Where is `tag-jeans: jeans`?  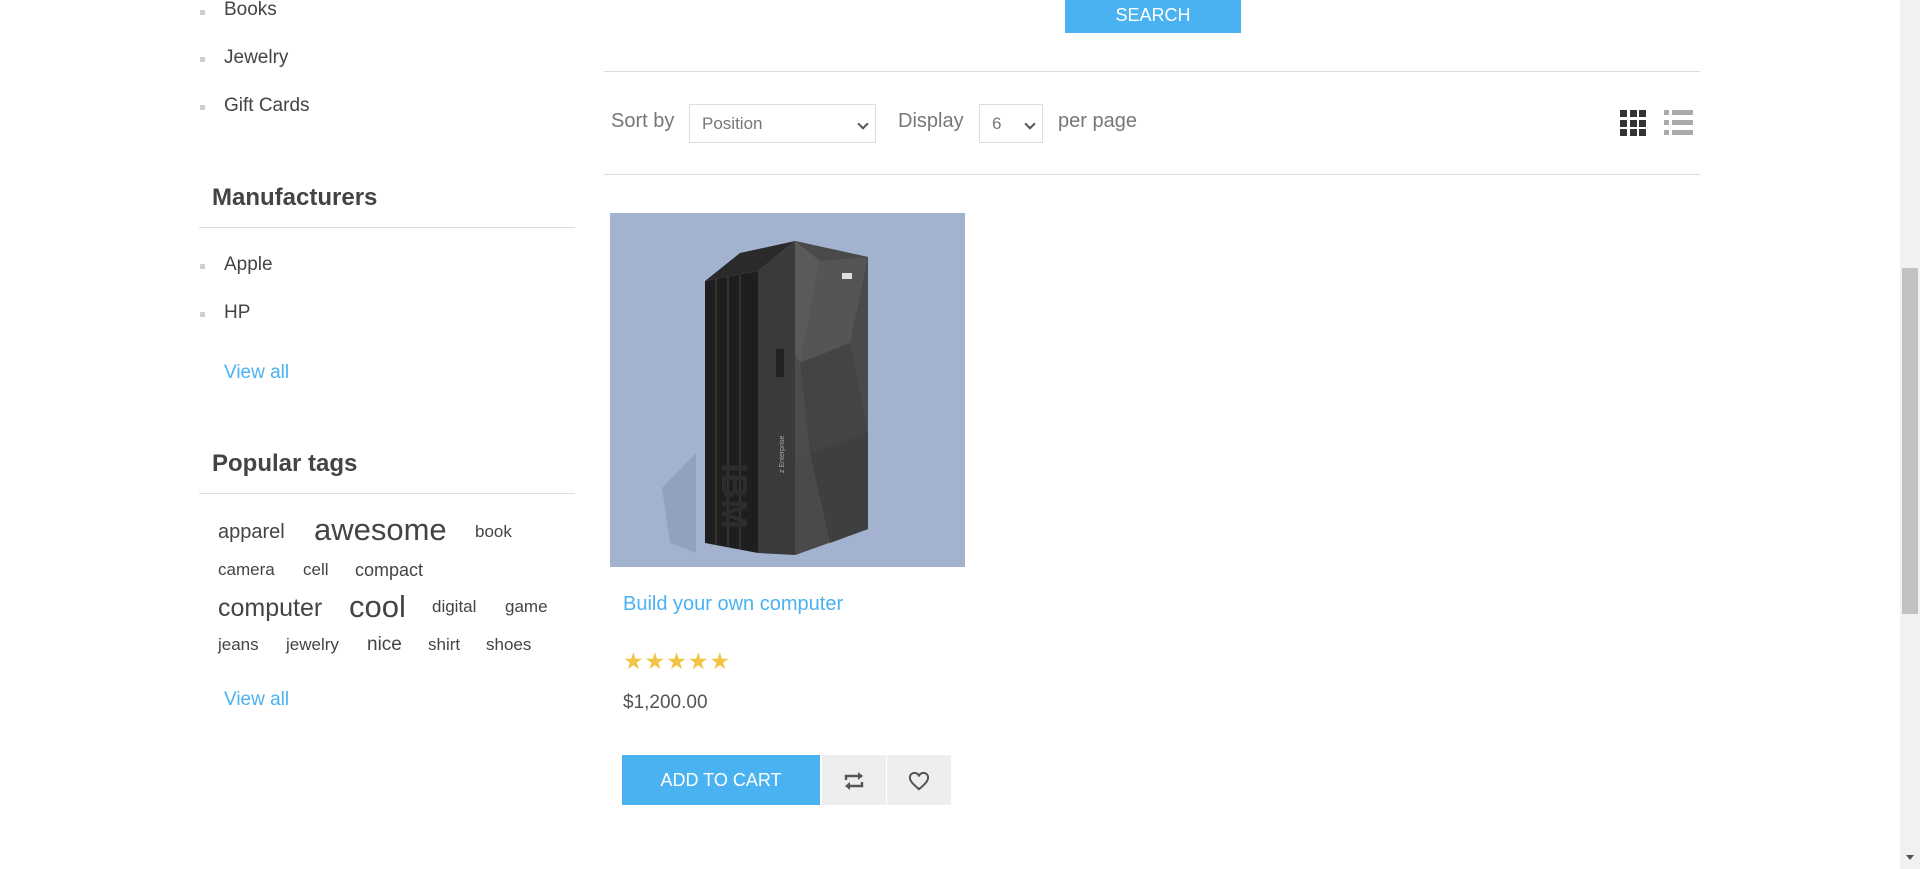 tag-jeans: jeans is located at coordinates (238, 645).